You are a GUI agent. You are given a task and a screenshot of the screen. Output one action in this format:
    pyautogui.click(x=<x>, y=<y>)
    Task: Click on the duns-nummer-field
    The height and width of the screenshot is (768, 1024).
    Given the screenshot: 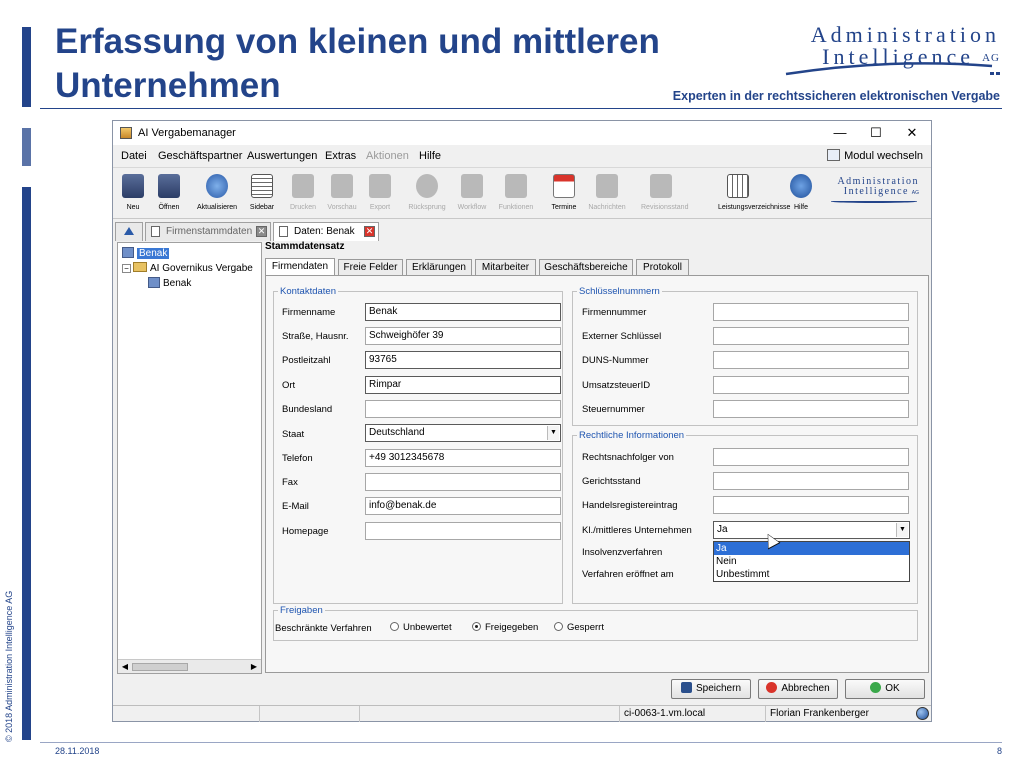 What is the action you would take?
    pyautogui.click(x=811, y=360)
    